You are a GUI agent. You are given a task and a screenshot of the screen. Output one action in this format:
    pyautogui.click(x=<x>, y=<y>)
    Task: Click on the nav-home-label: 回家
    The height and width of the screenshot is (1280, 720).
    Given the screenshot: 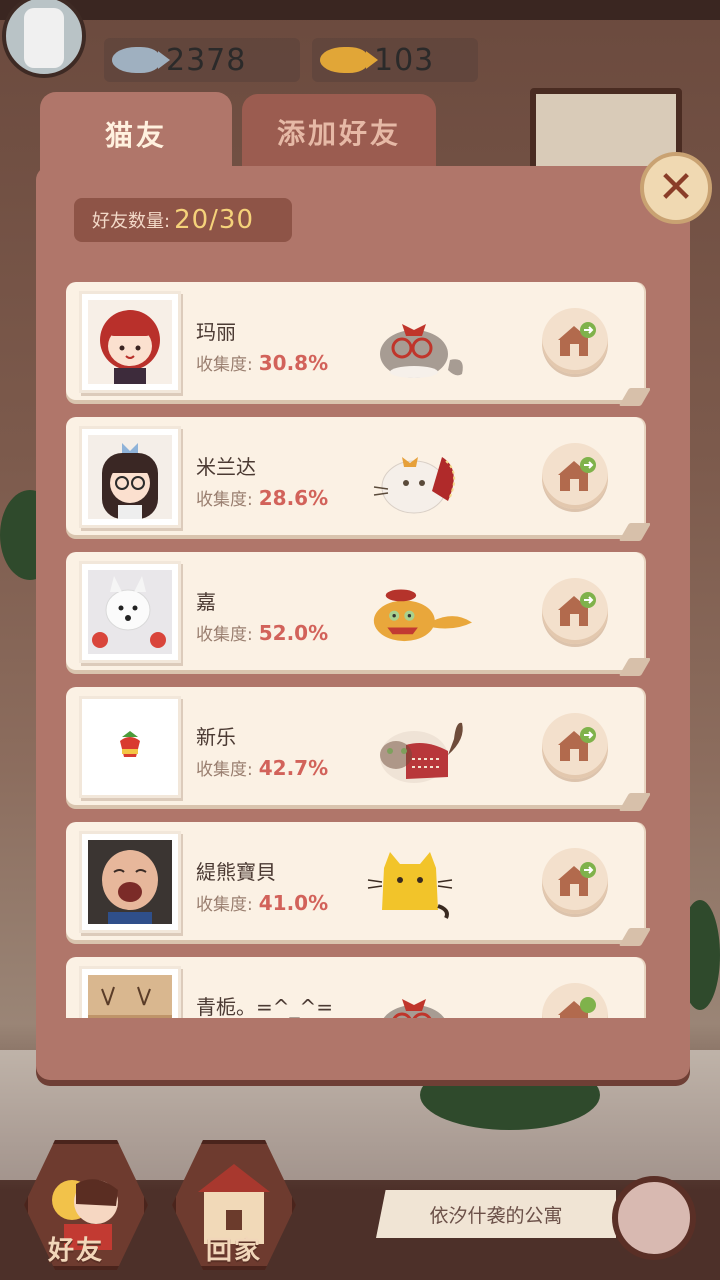 What is the action you would take?
    pyautogui.click(x=234, y=1251)
    